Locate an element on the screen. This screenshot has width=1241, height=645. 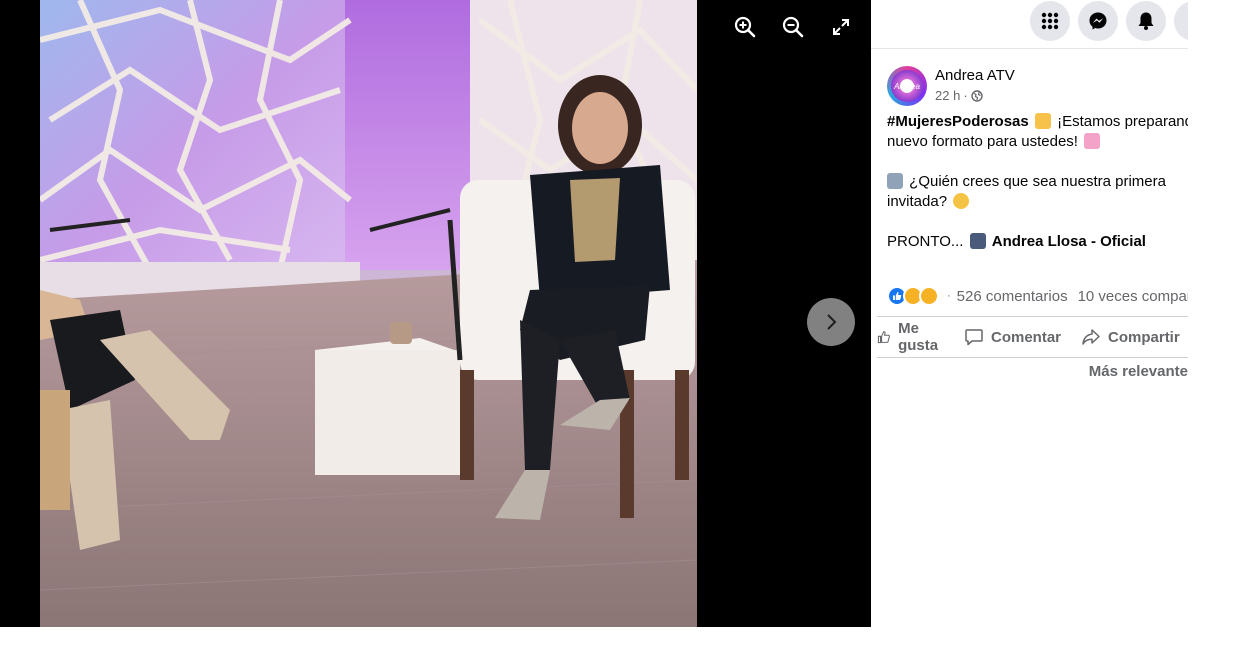
post-text-4: invitada? is located at coordinates (917, 201).